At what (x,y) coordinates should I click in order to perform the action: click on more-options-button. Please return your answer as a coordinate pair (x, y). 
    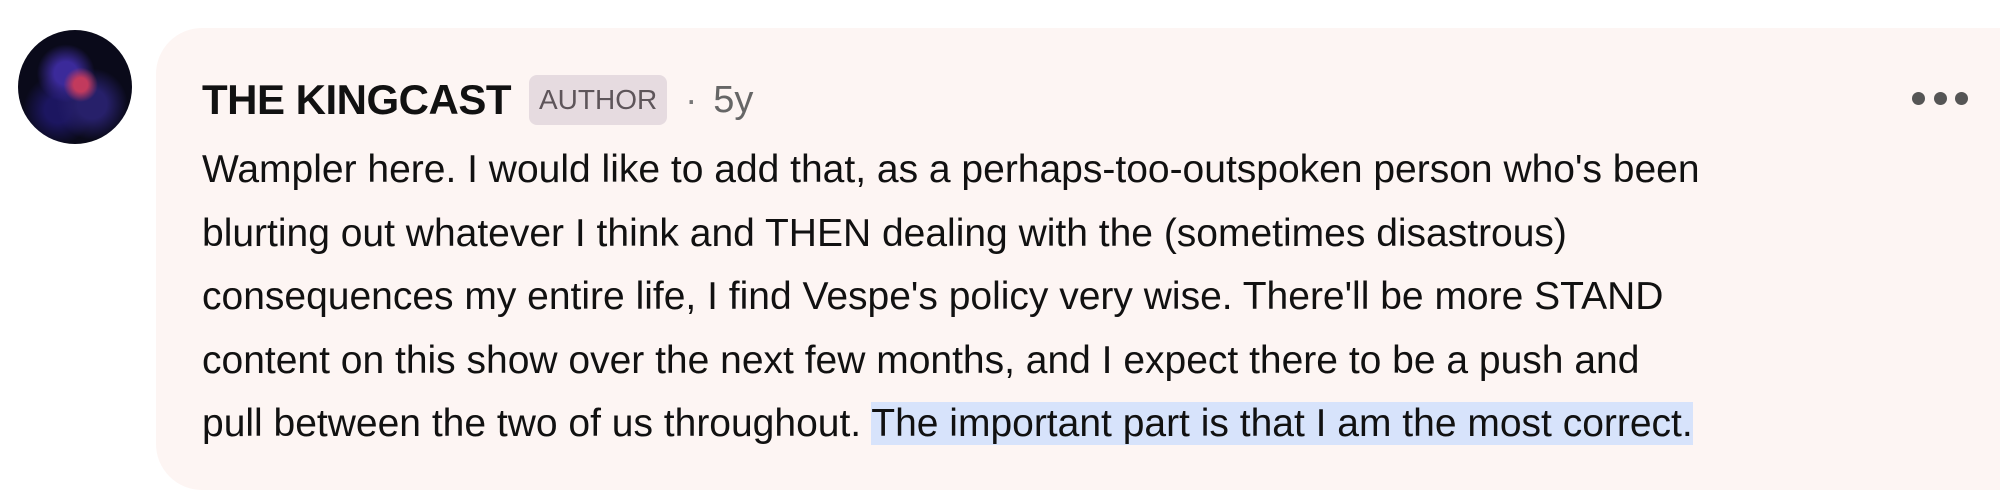
    Looking at the image, I should click on (1940, 98).